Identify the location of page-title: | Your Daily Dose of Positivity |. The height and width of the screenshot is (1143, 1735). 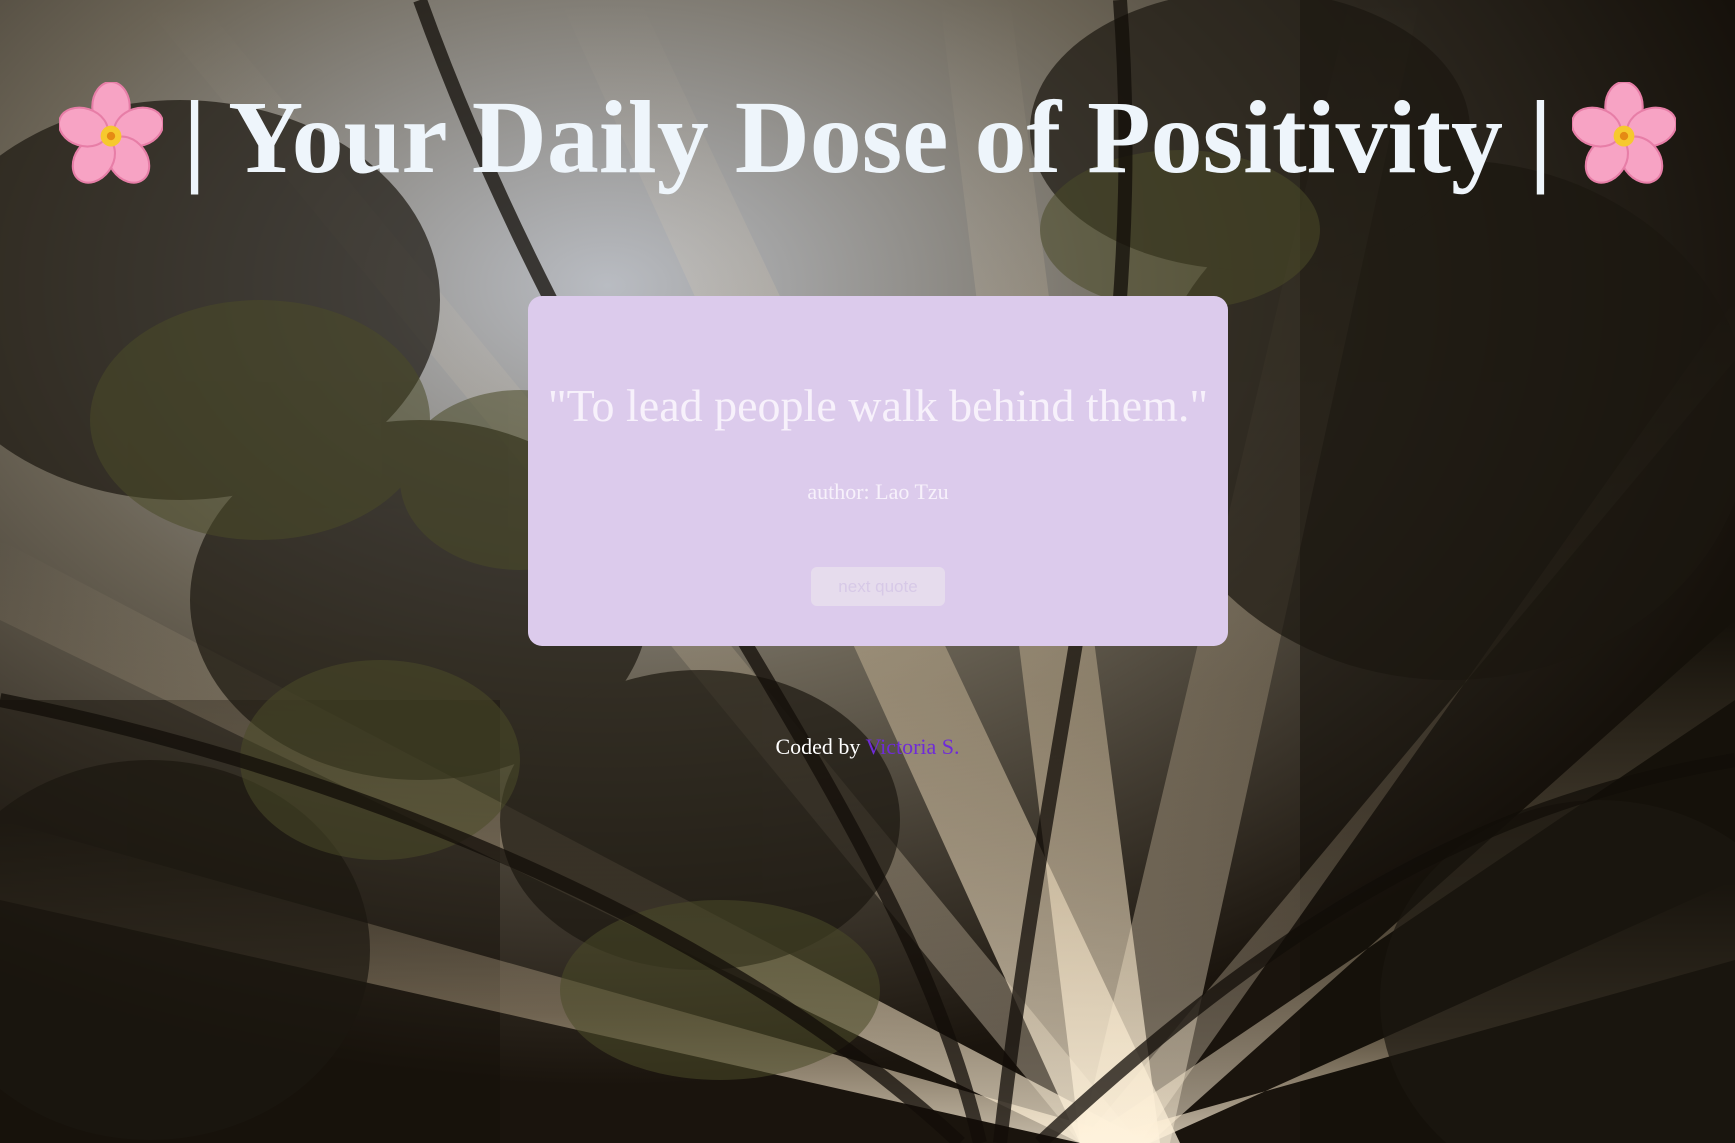
(867, 138).